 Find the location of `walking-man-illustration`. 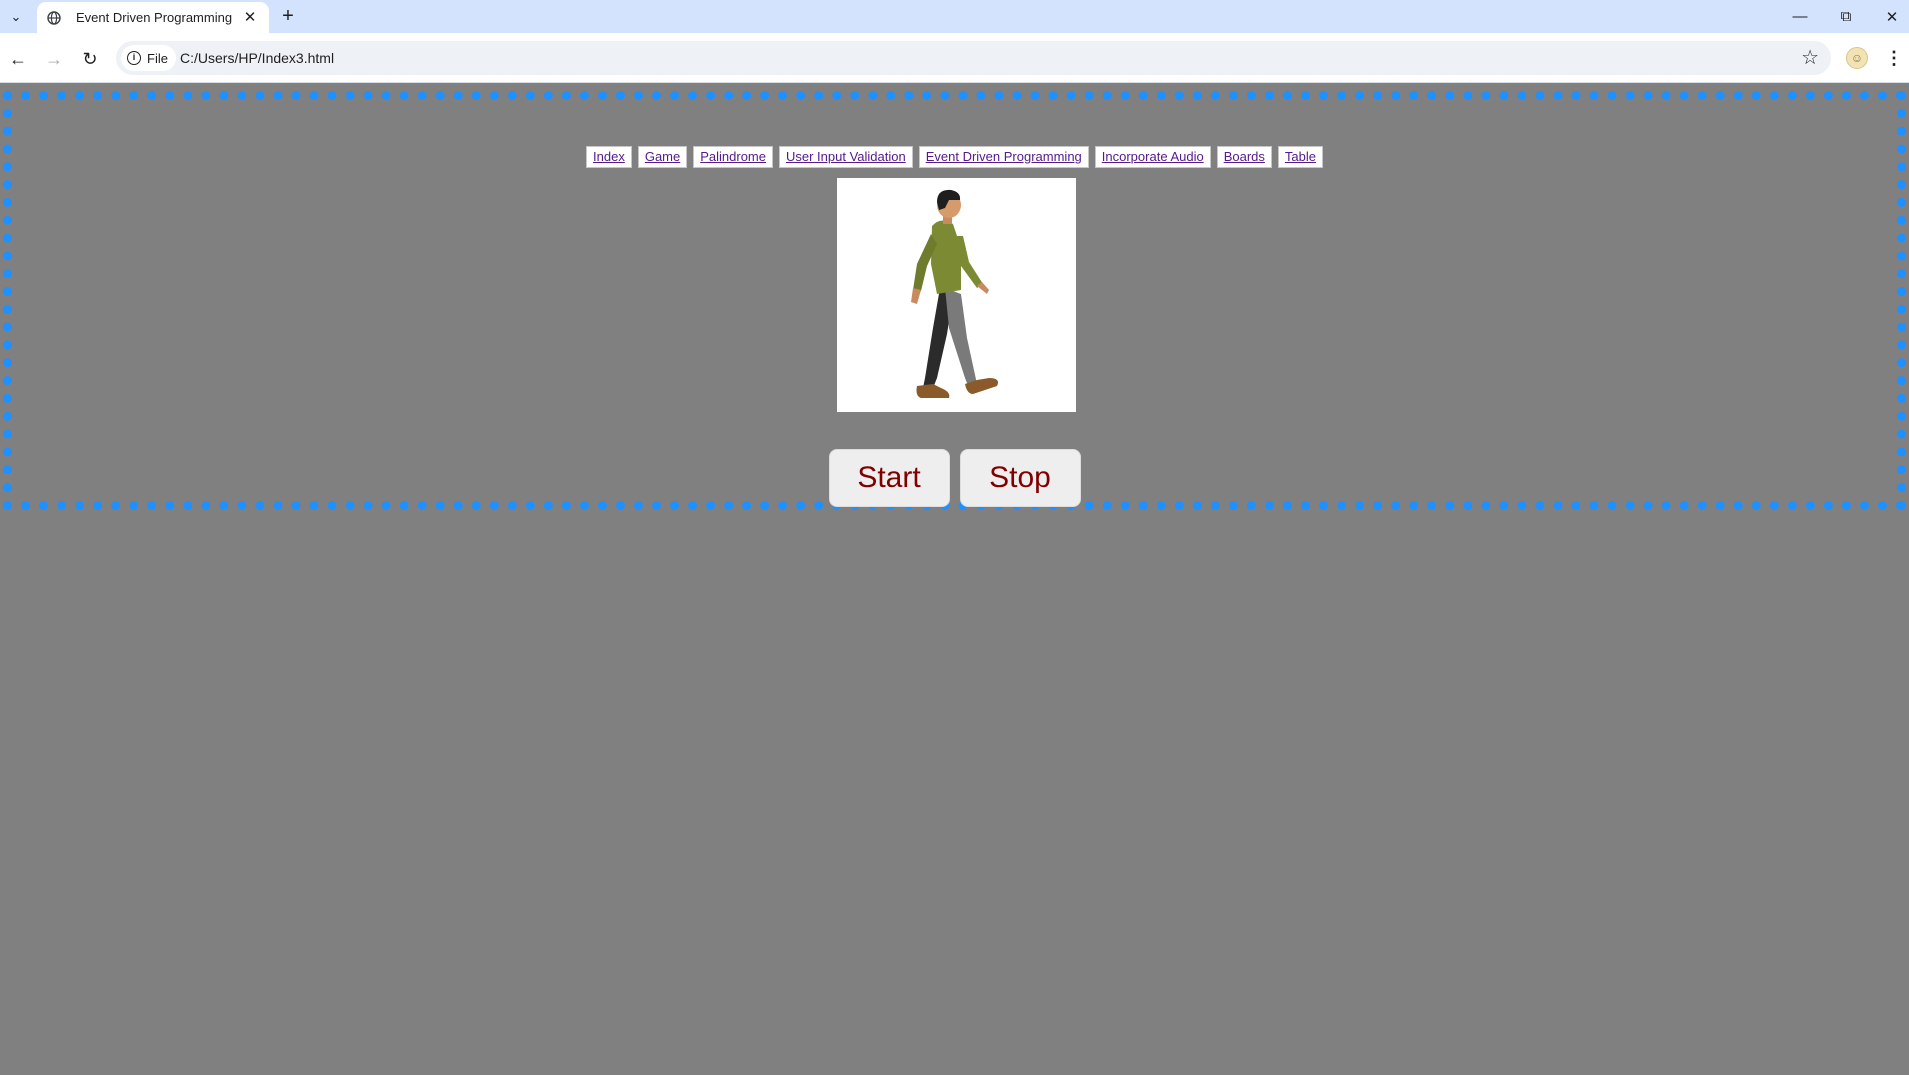

walking-man-illustration is located at coordinates (954, 293).